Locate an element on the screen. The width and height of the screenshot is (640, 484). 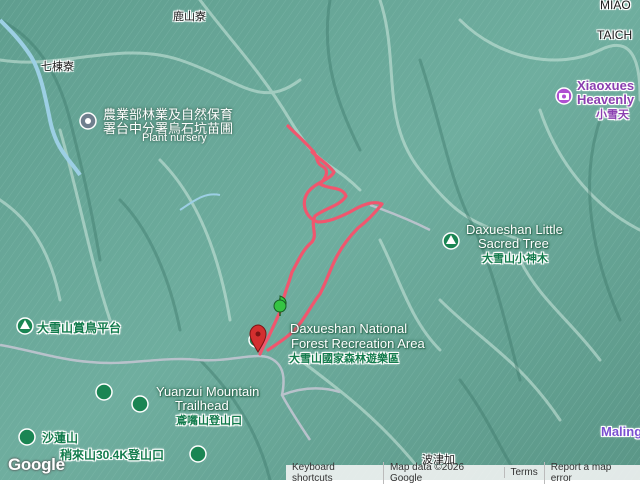
terms-link: Terms is located at coordinates (523, 472).